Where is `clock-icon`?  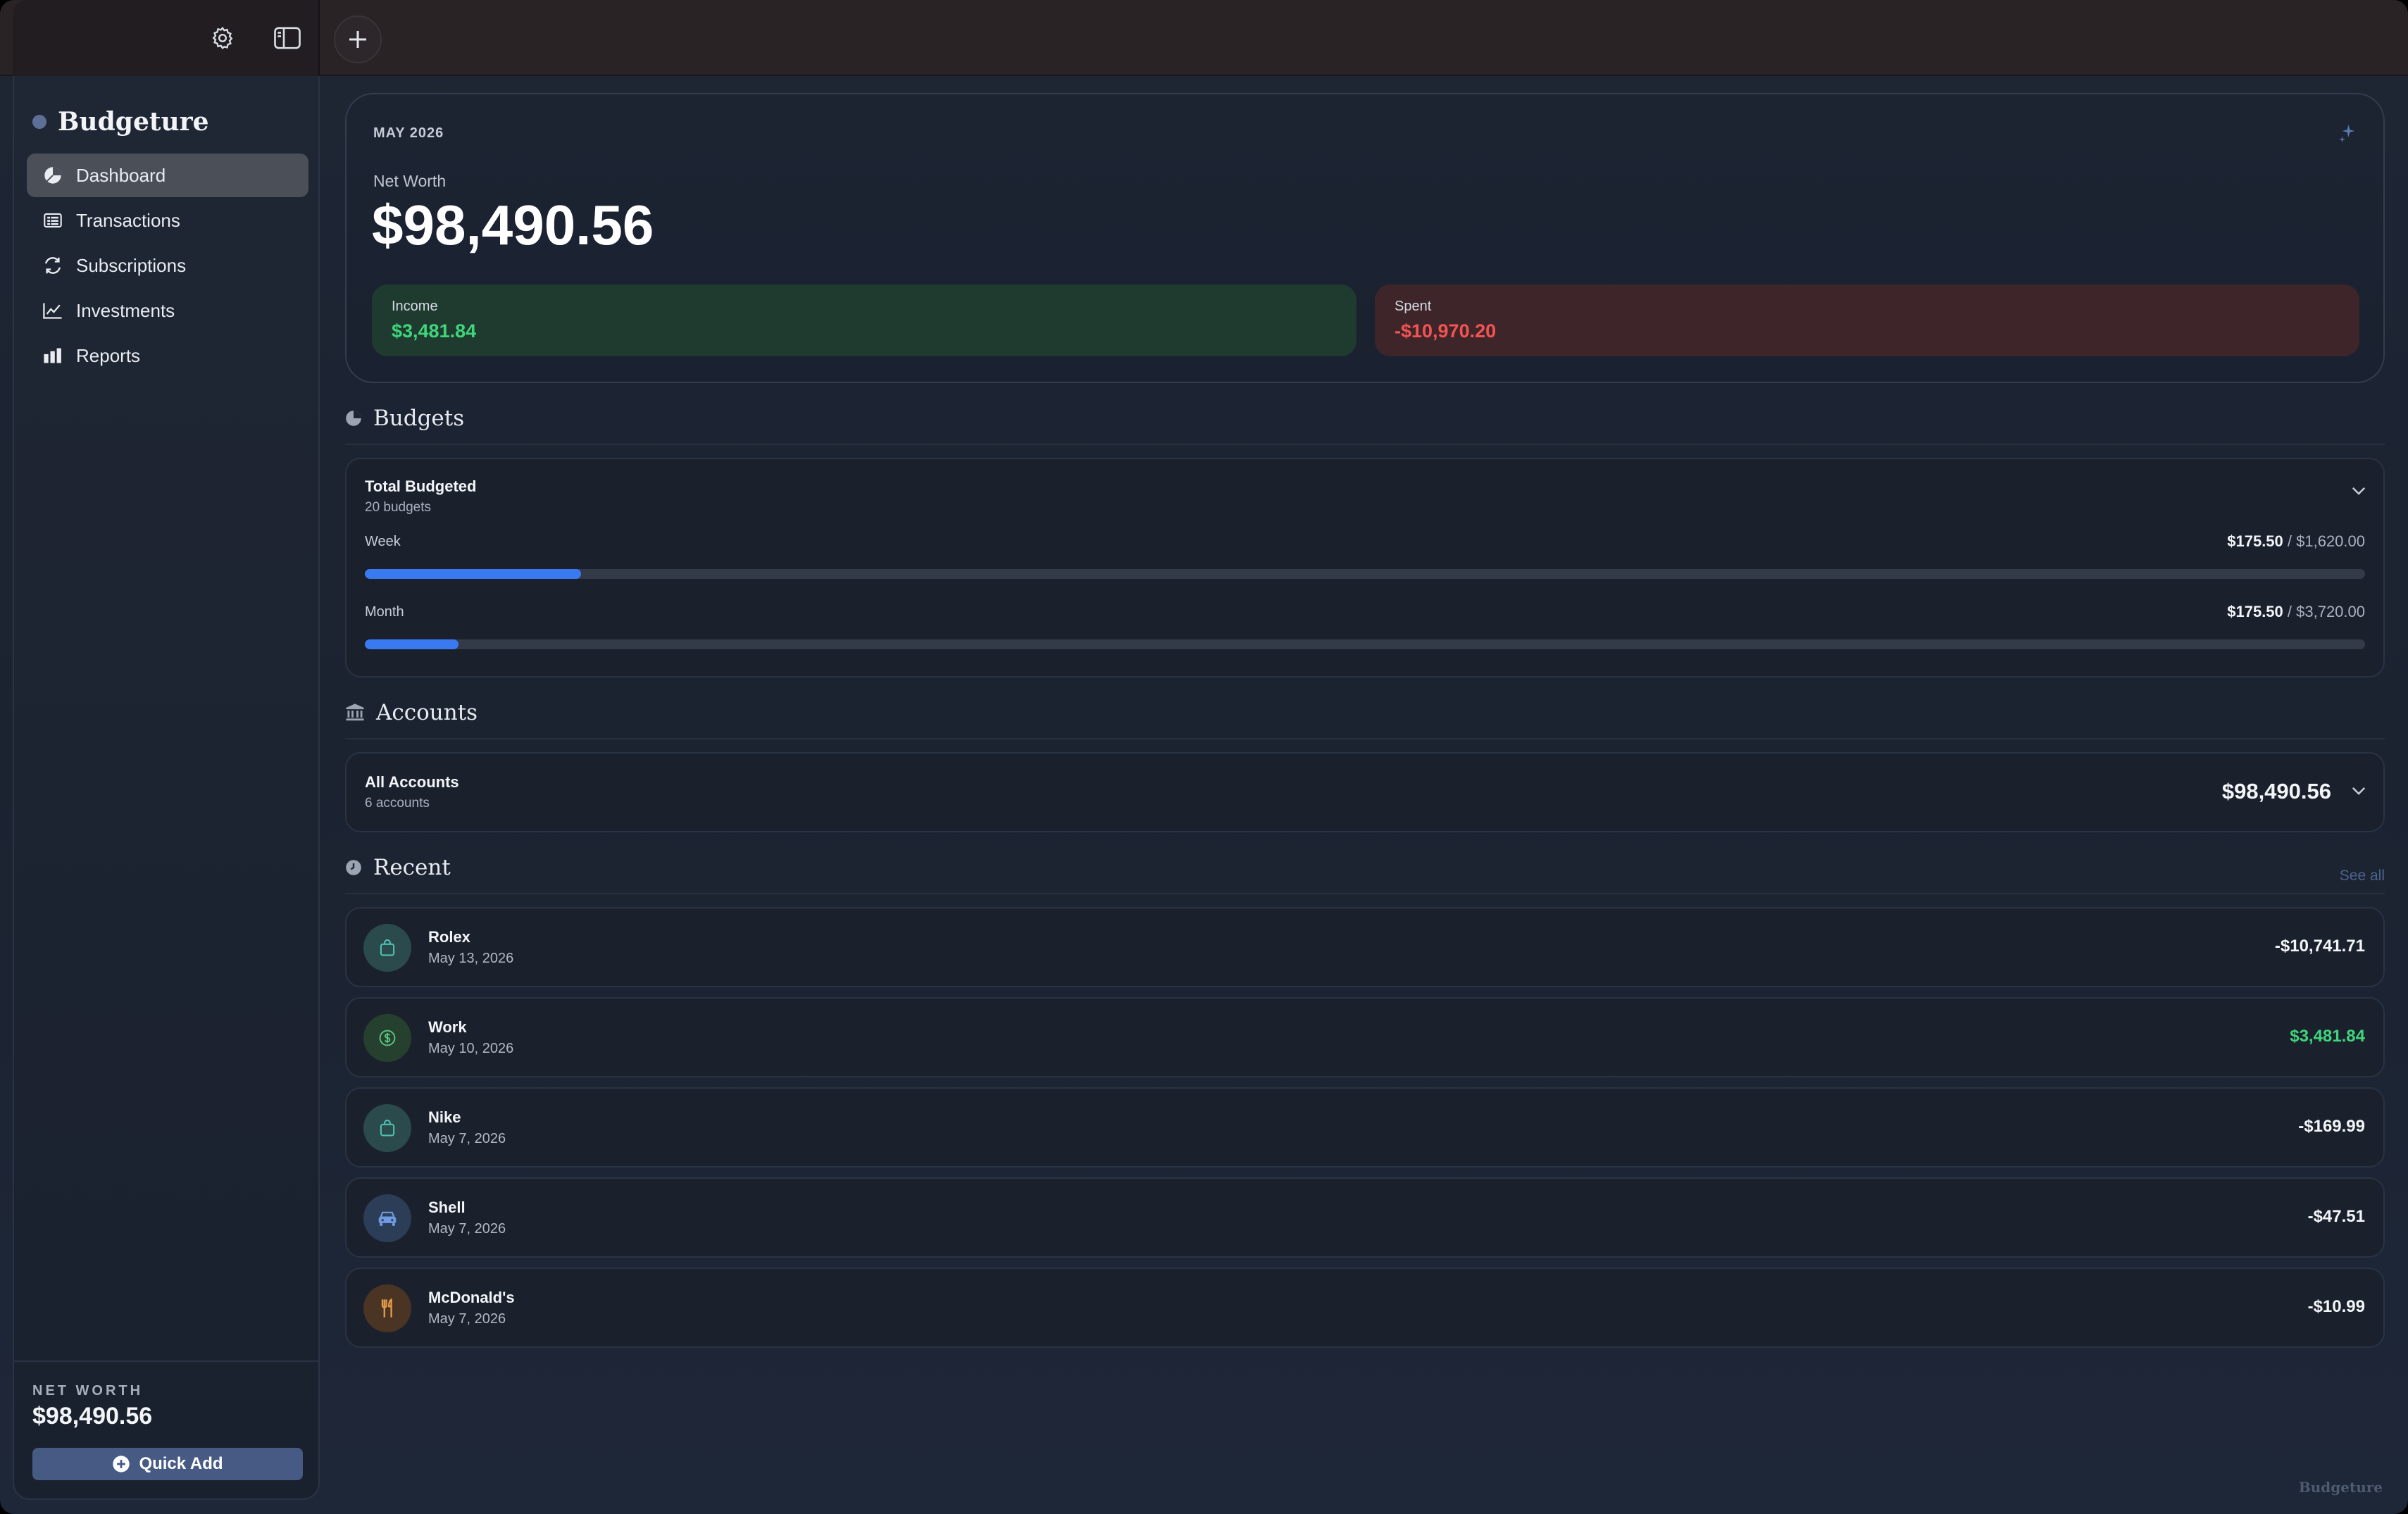
clock-icon is located at coordinates (353, 867).